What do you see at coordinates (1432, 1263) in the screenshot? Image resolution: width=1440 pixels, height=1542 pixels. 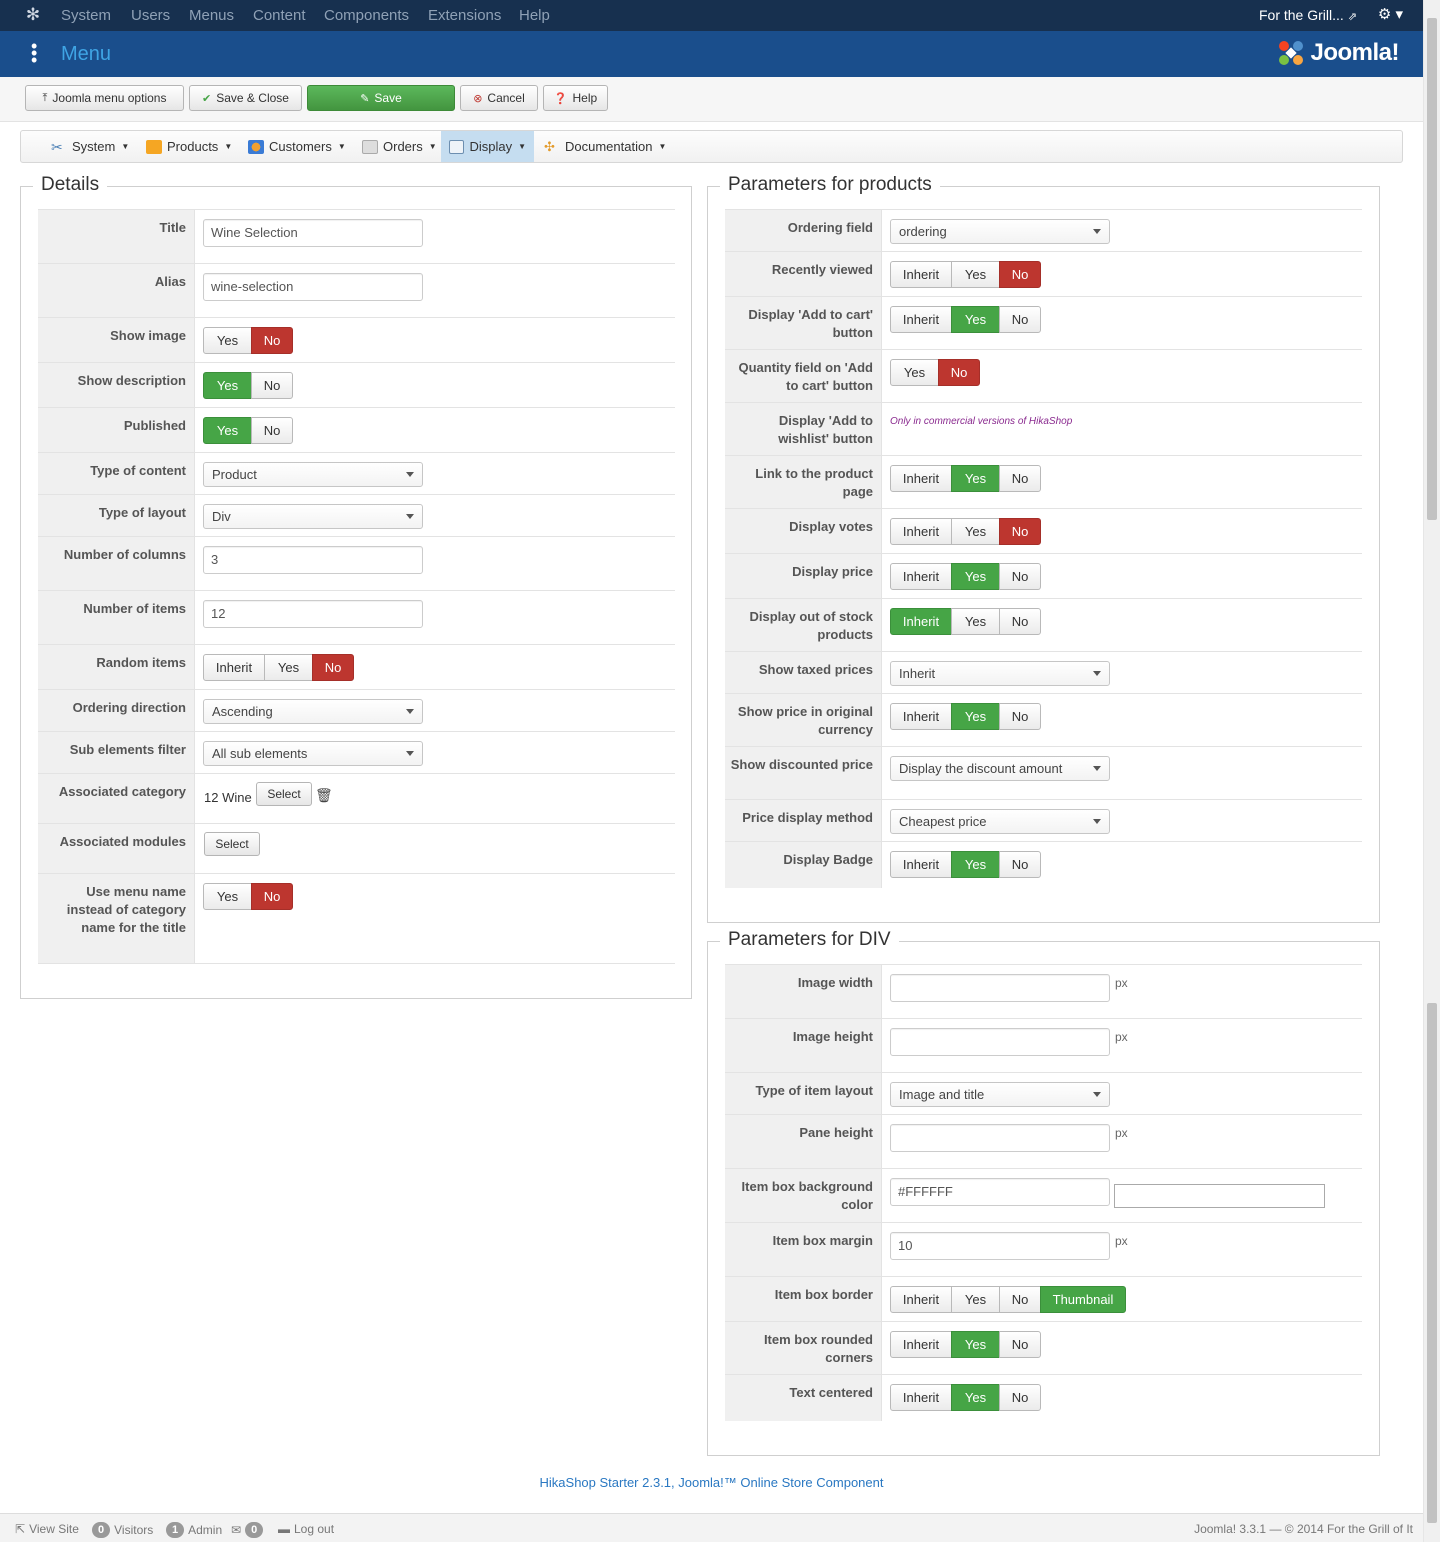 I see `scrollbar-thumb-bottom` at bounding box center [1432, 1263].